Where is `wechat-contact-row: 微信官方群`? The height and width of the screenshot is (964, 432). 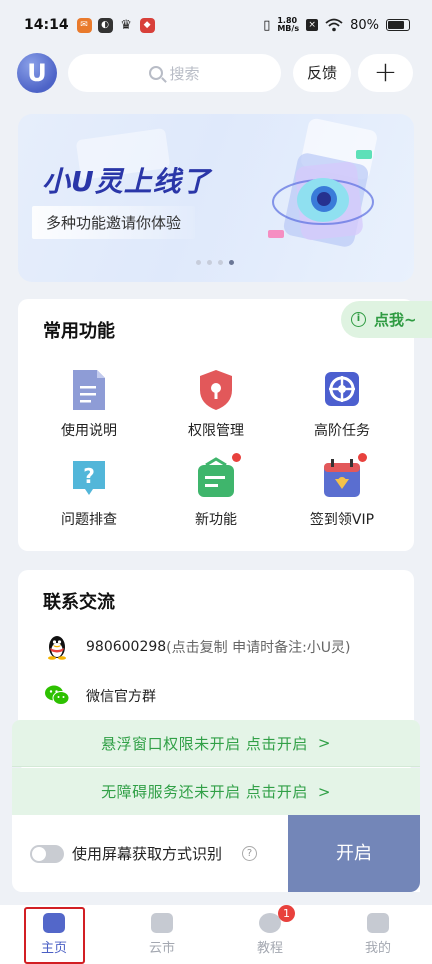
wechat-contact-row: 微信官方群 is located at coordinates (100, 696).